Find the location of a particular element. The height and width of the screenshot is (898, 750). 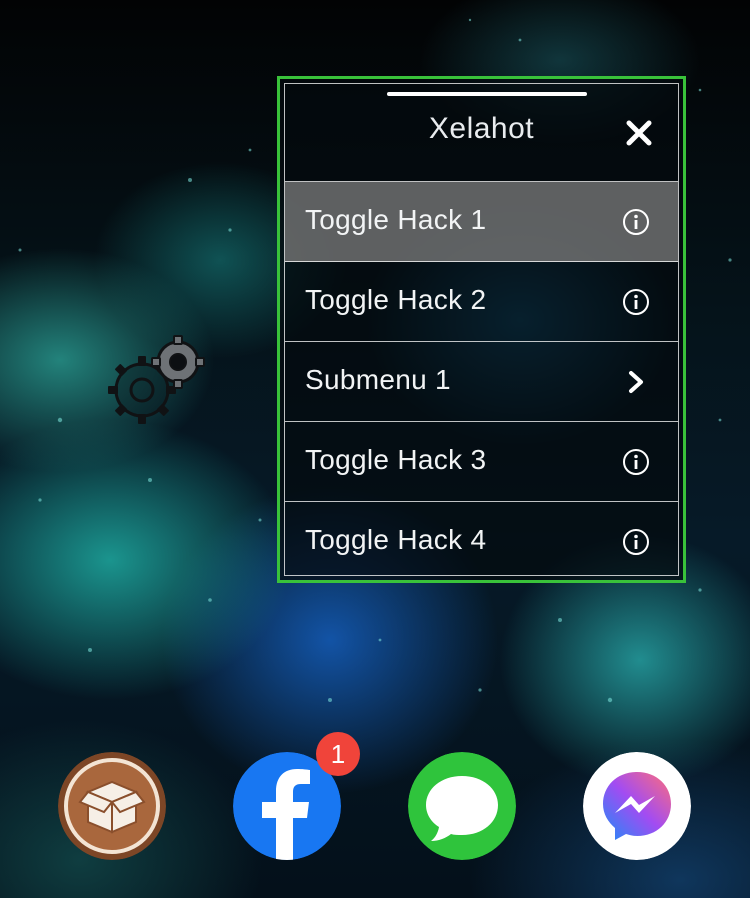

close-icon is located at coordinates (639, 133).